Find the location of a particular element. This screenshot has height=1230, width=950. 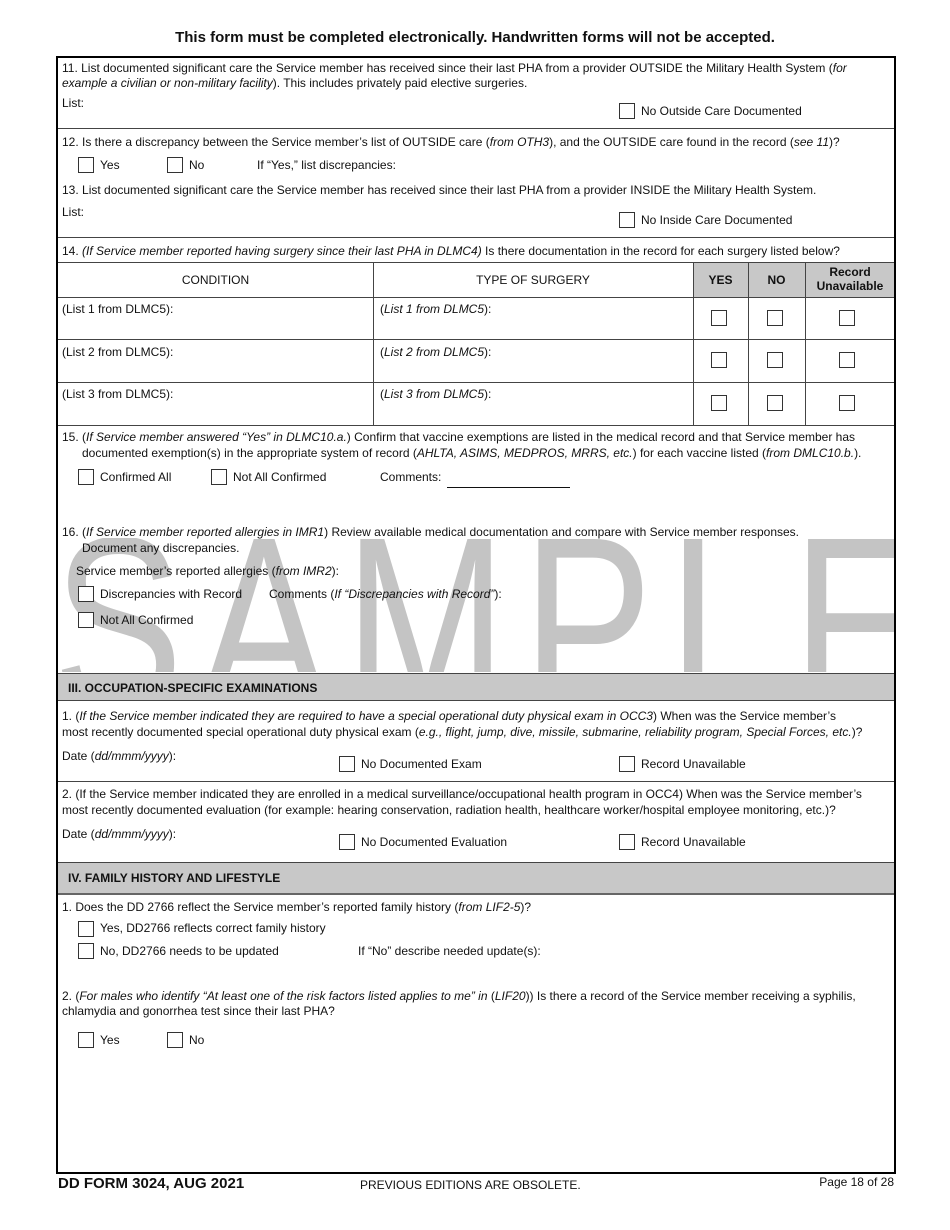

family-history-no-label: No, DD2766 needs to be updated is located at coordinates (189, 951).